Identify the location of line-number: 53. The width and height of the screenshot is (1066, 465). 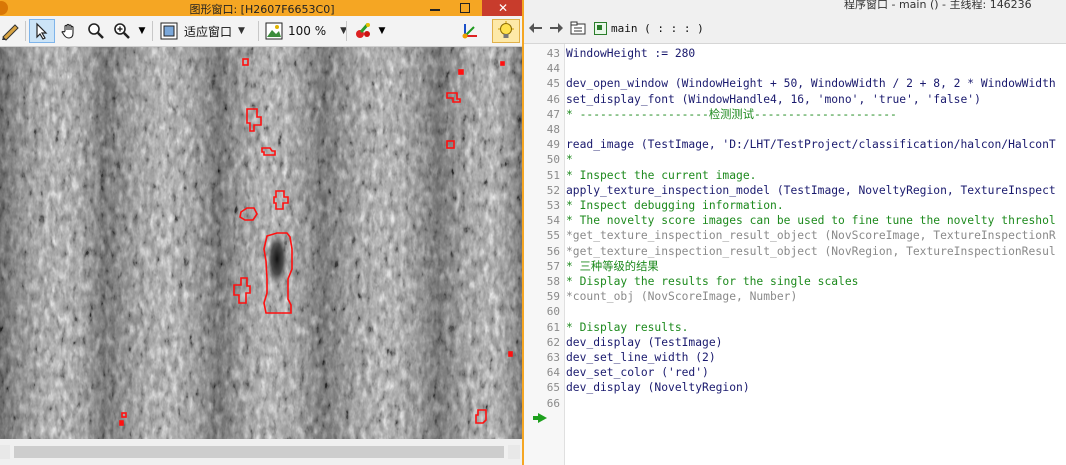
(553, 205).